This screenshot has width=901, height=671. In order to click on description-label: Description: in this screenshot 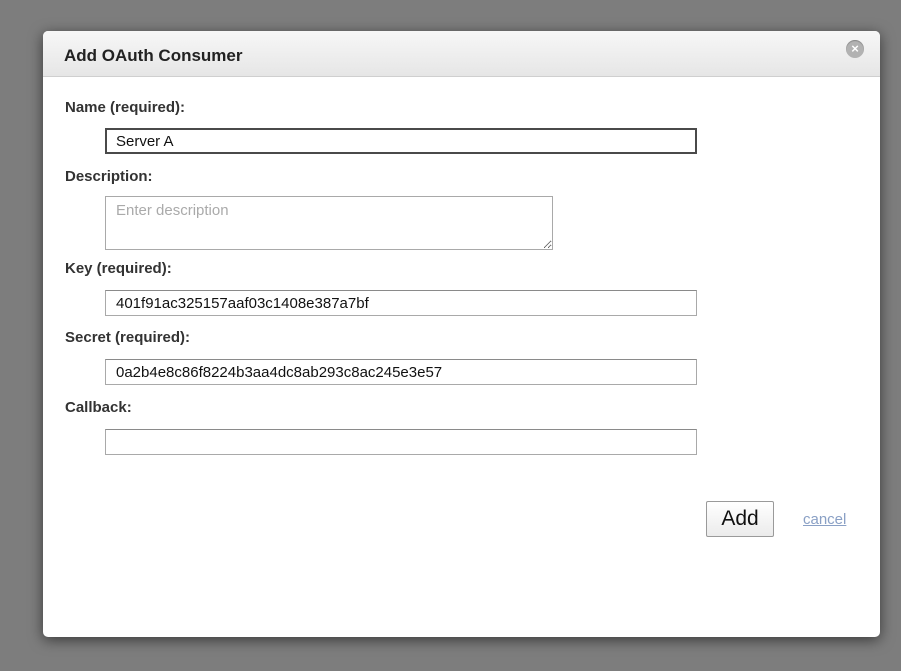, I will do `click(109, 176)`.